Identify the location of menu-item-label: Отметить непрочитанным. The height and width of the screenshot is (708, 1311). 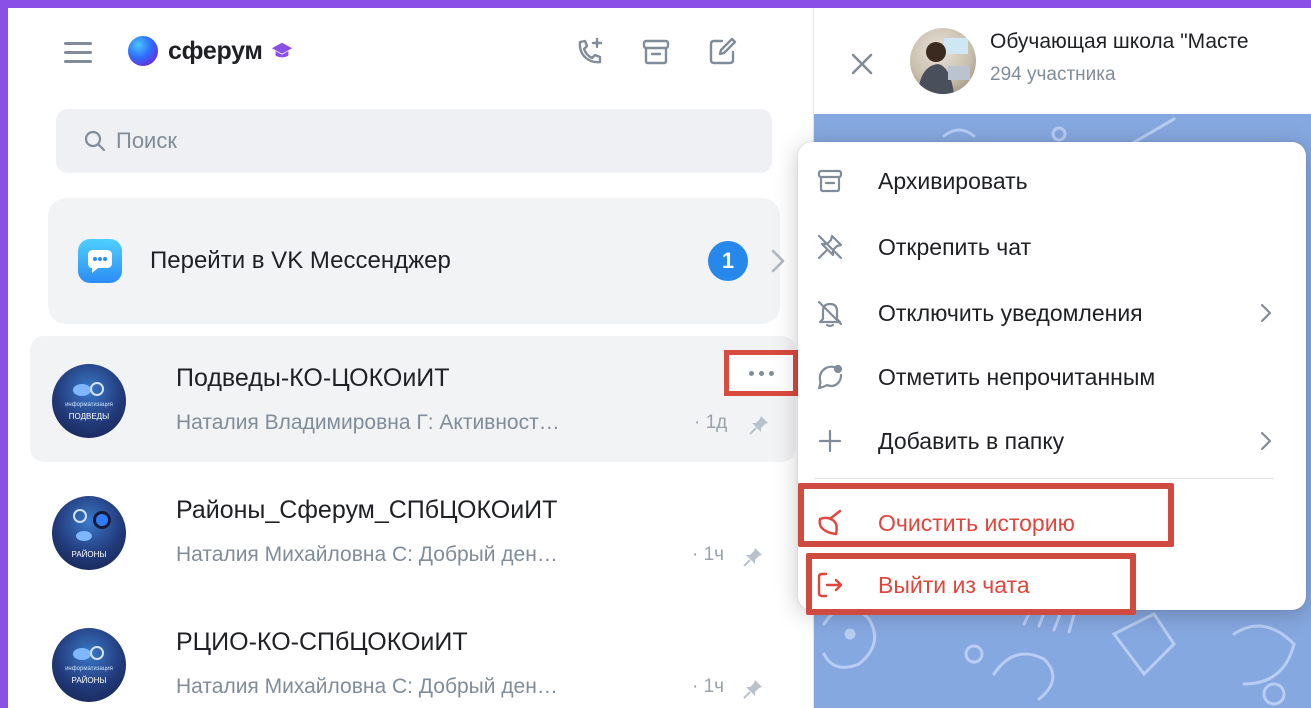
(1017, 376).